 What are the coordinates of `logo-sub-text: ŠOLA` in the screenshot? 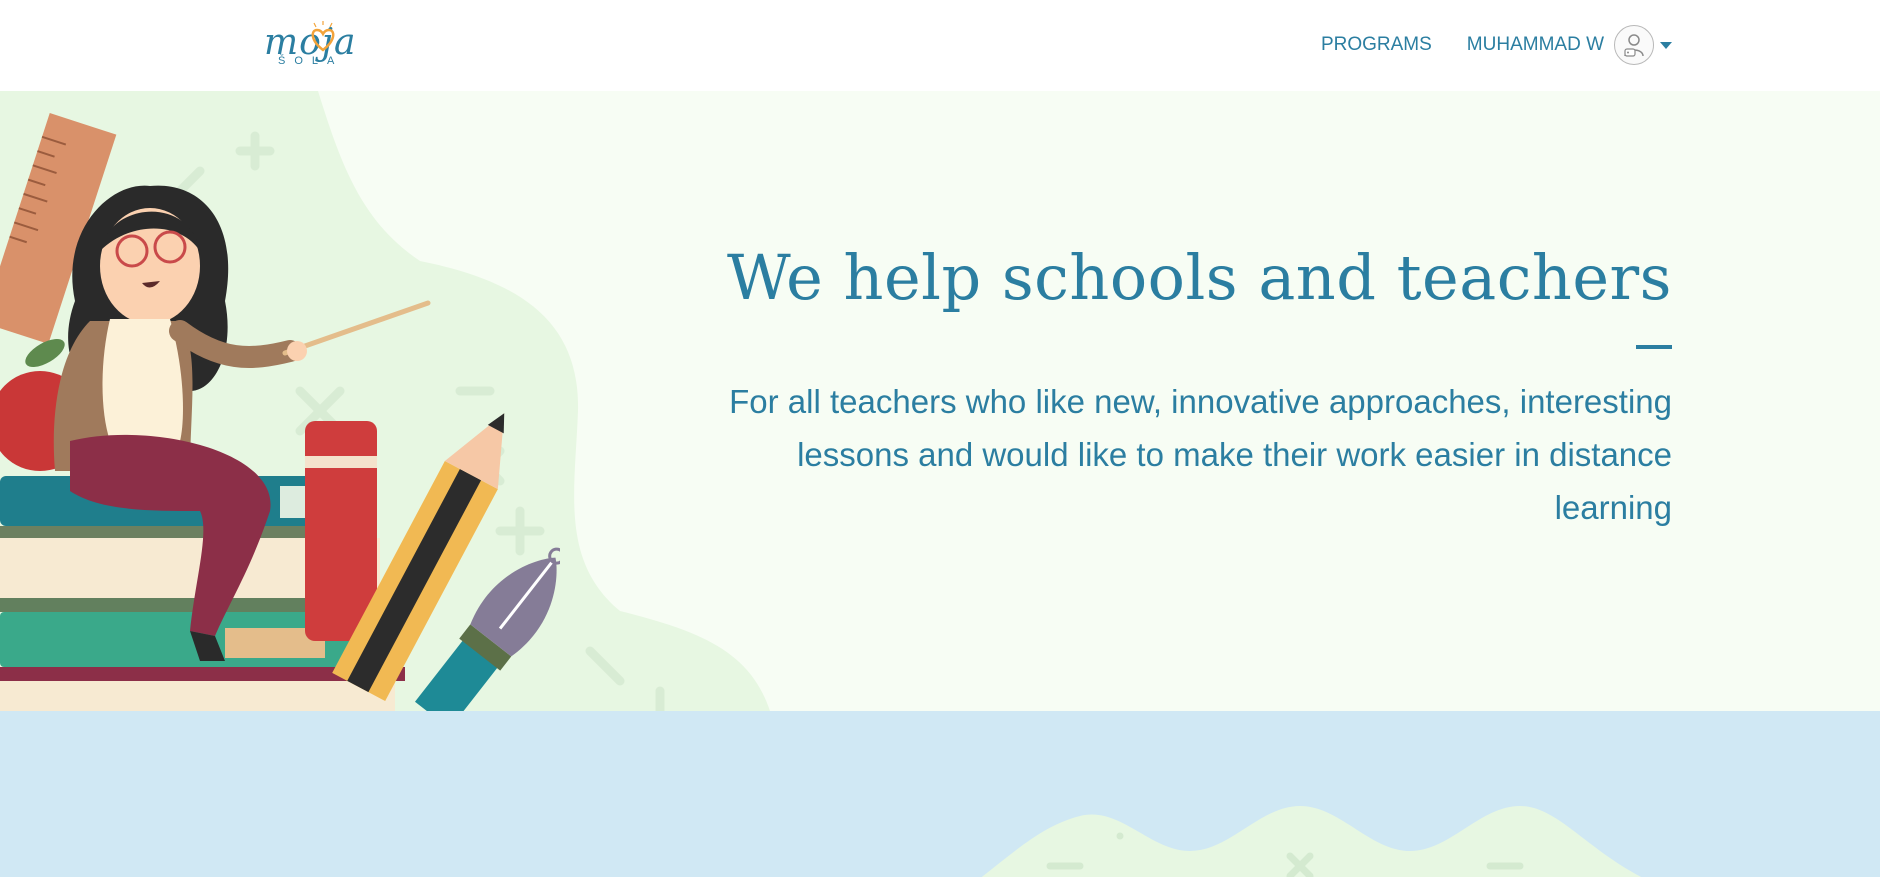 It's located at (311, 61).